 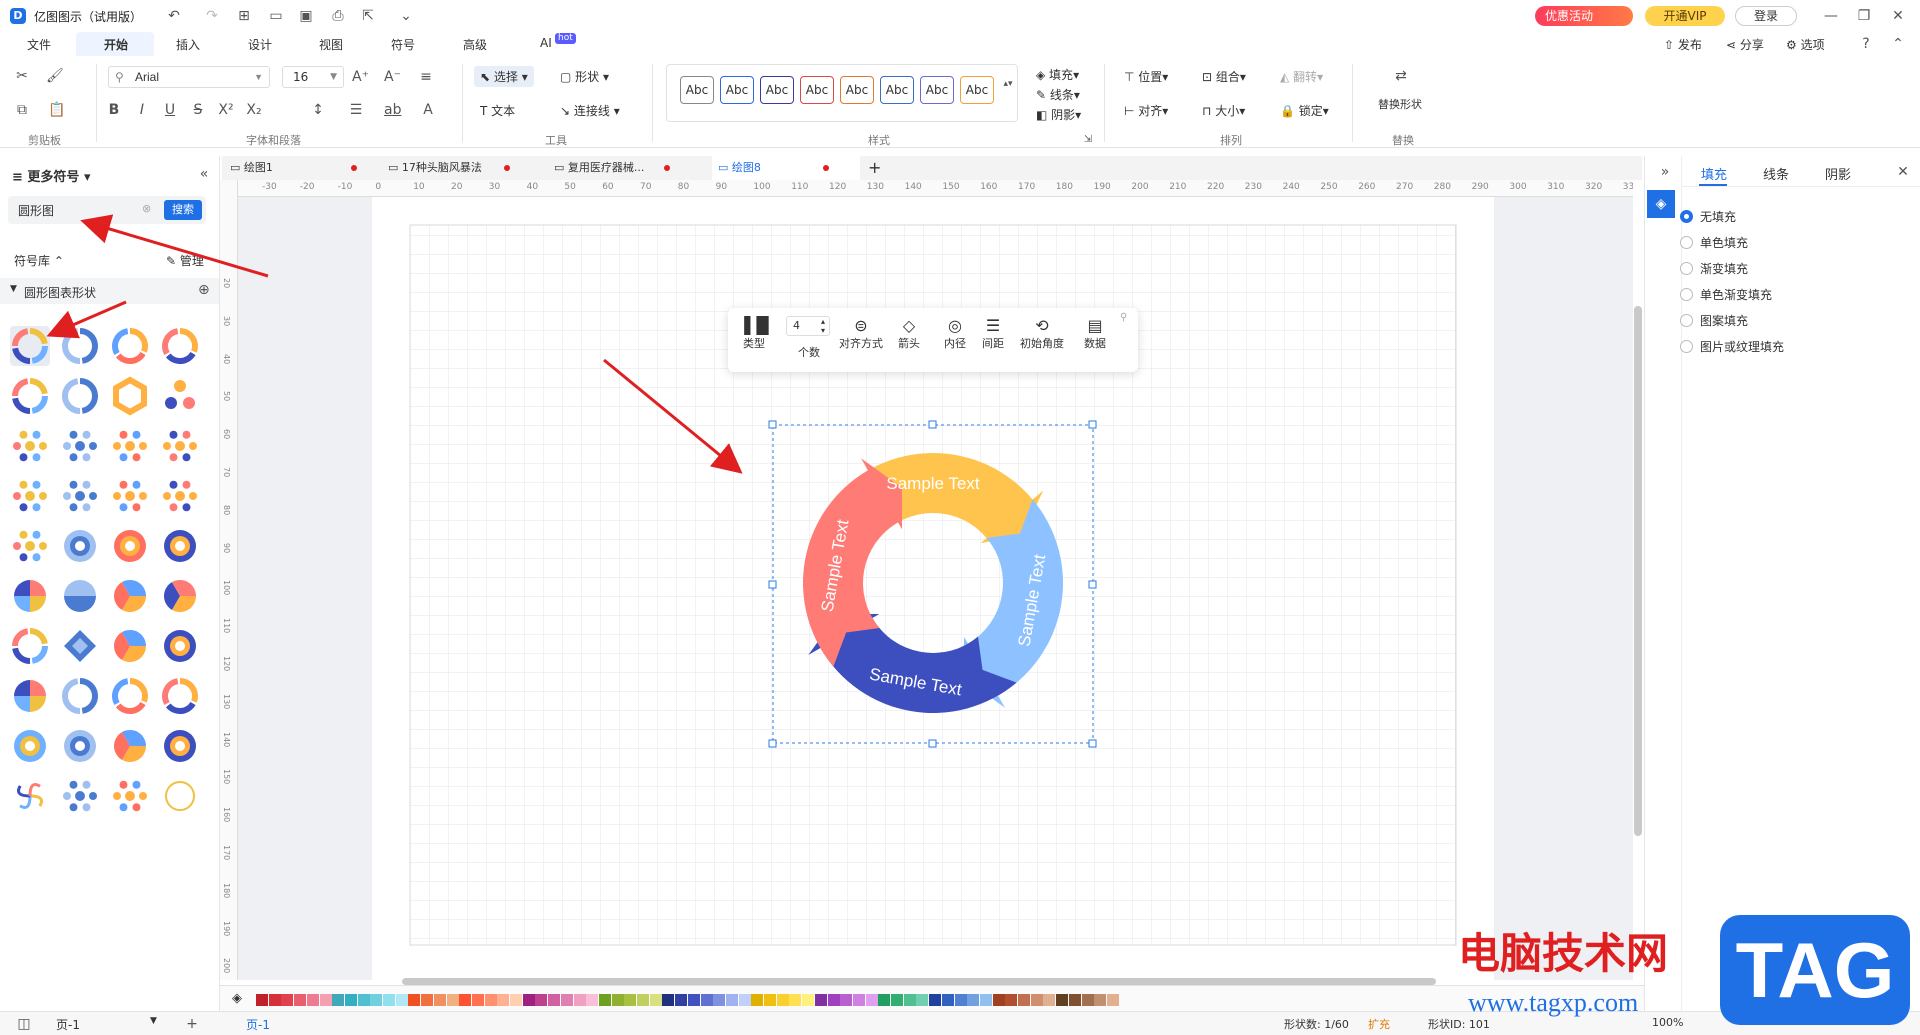 I want to click on style-preset-8: Abc, so click(x=977, y=90).